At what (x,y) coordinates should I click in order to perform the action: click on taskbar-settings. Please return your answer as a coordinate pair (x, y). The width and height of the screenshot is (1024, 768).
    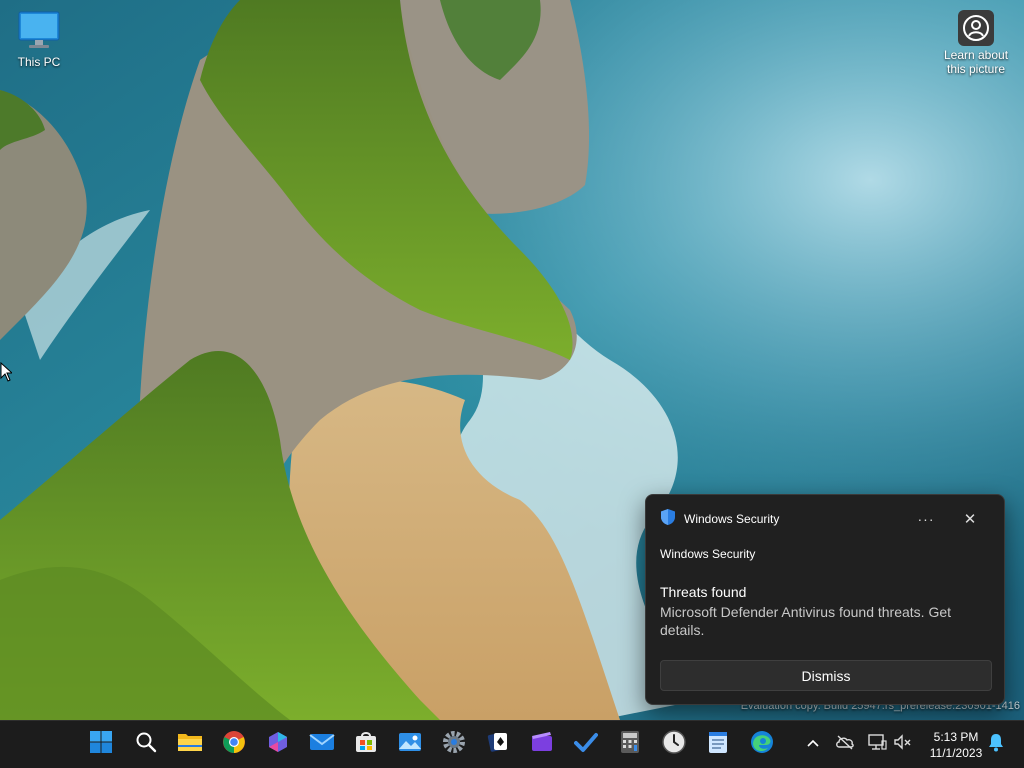
    Looking at the image, I should click on (454, 744).